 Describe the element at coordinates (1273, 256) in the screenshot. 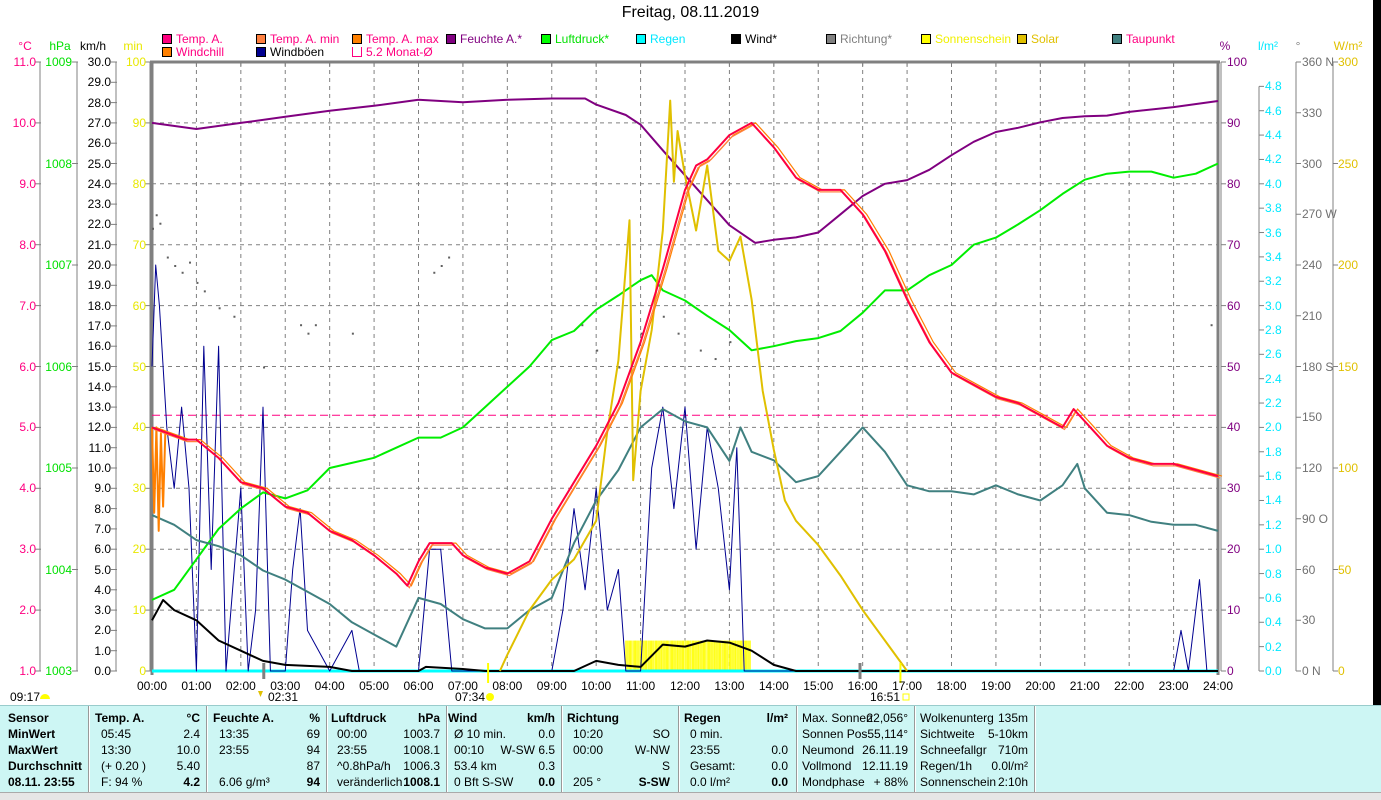

I see `axis-tick-label-rain: 3.4` at that location.